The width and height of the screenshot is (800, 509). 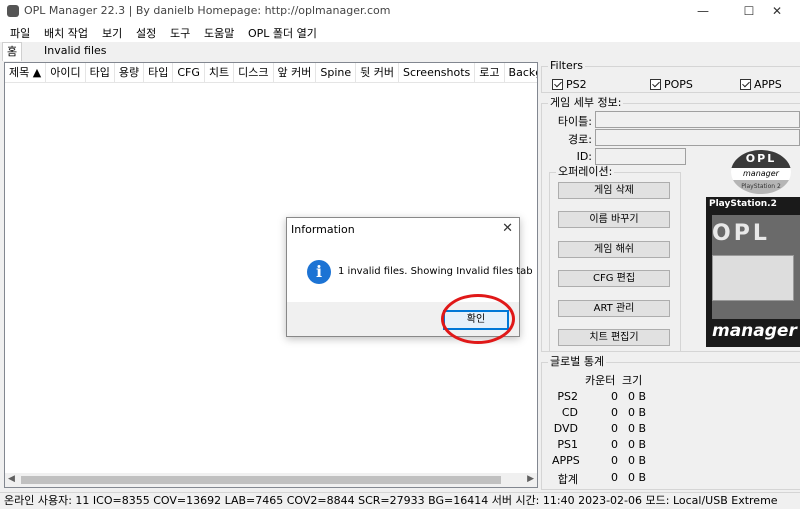 I want to click on app-icon, so click(x=13, y=11).